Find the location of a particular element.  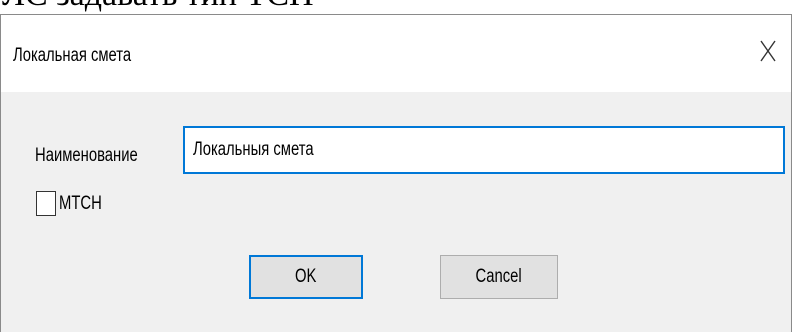

background-document-text: ЛС задавать тип ТСН is located at coordinates (158, 6).